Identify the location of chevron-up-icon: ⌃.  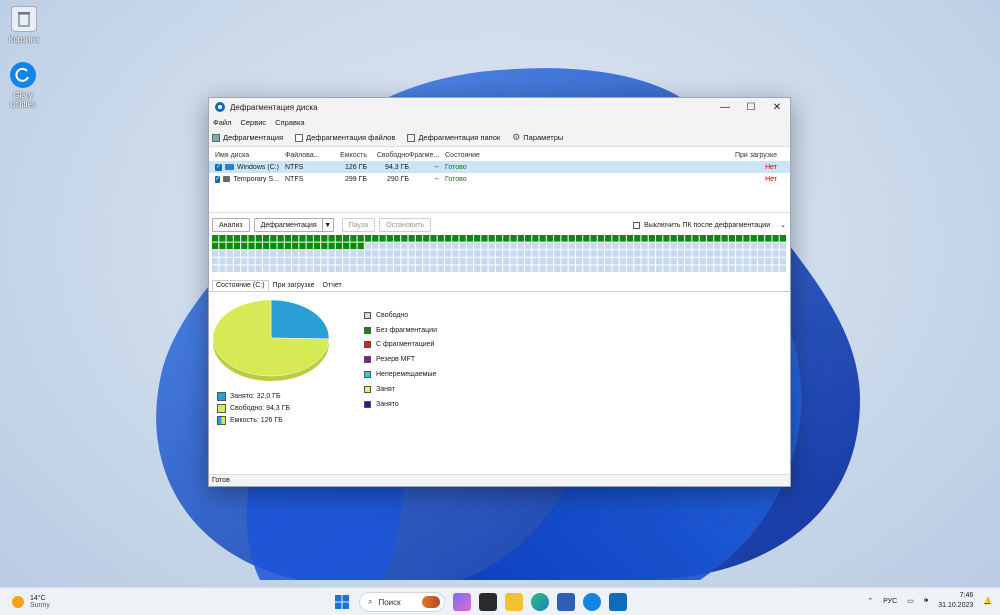
(870, 601).